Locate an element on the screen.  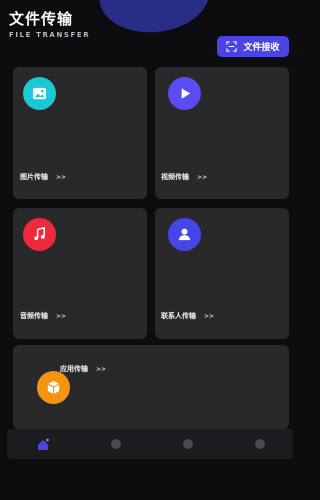
card-audio-transfer: 音频传输 >> is located at coordinates (80, 273).